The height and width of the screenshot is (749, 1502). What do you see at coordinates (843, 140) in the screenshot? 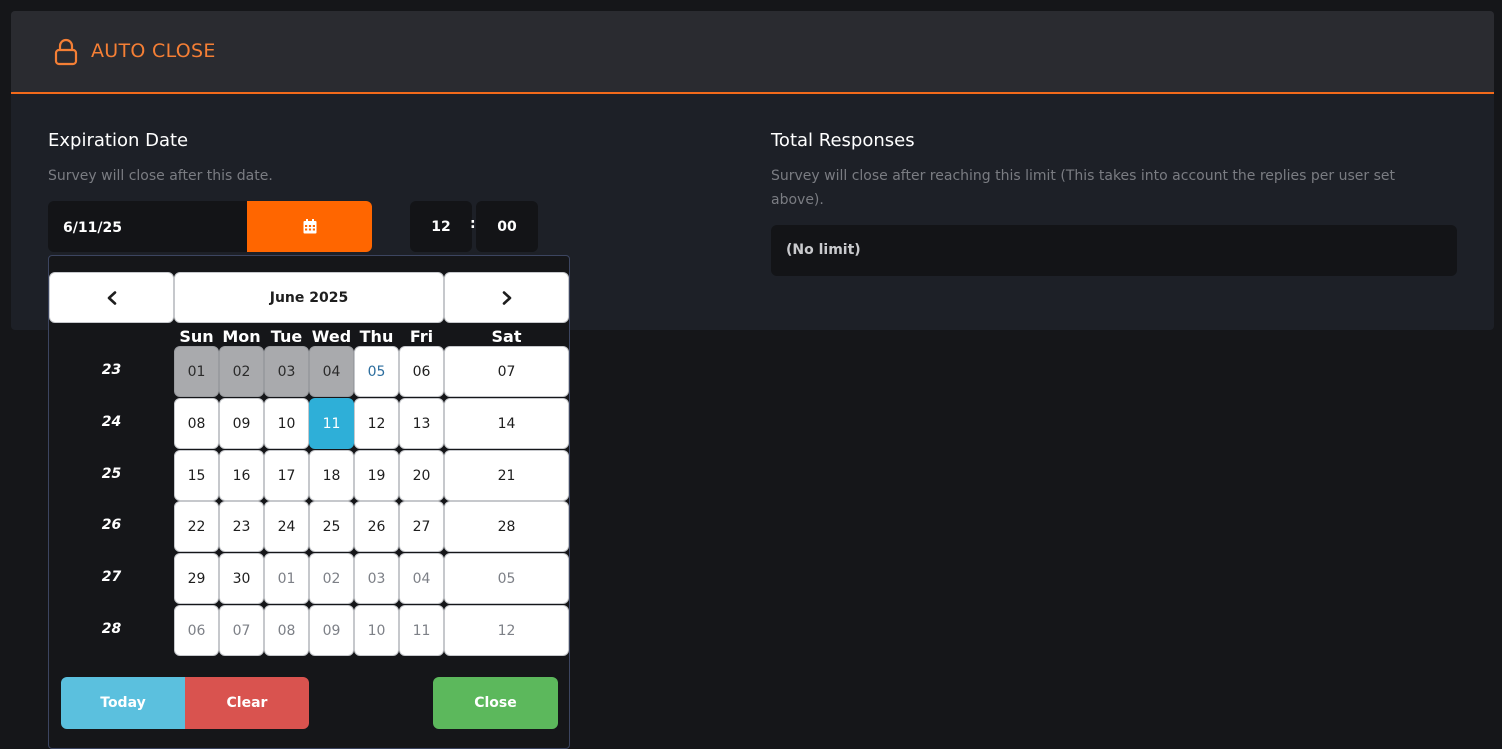
I see `responses-title: Total Responses` at bounding box center [843, 140].